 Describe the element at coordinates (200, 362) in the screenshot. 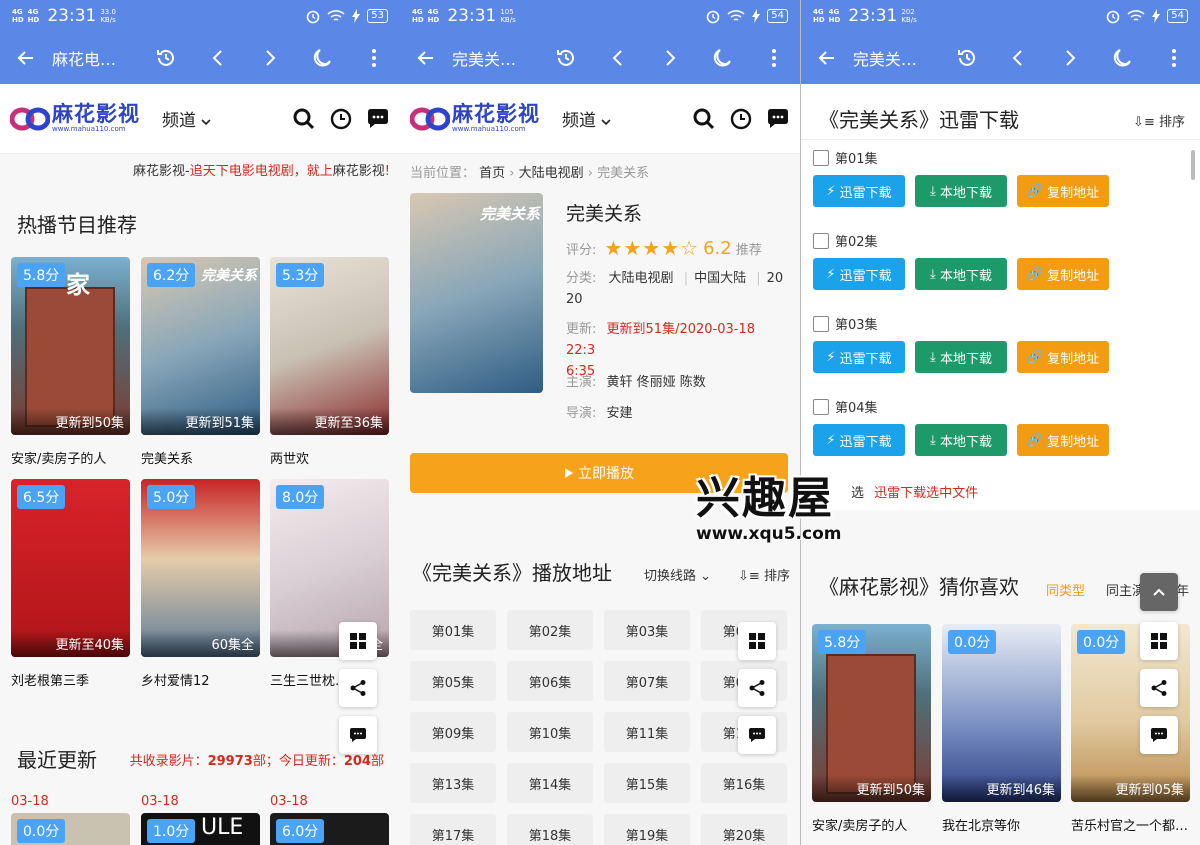

I see `movie-card: 完美关系 6.2分 更新到51集 完美关系` at that location.